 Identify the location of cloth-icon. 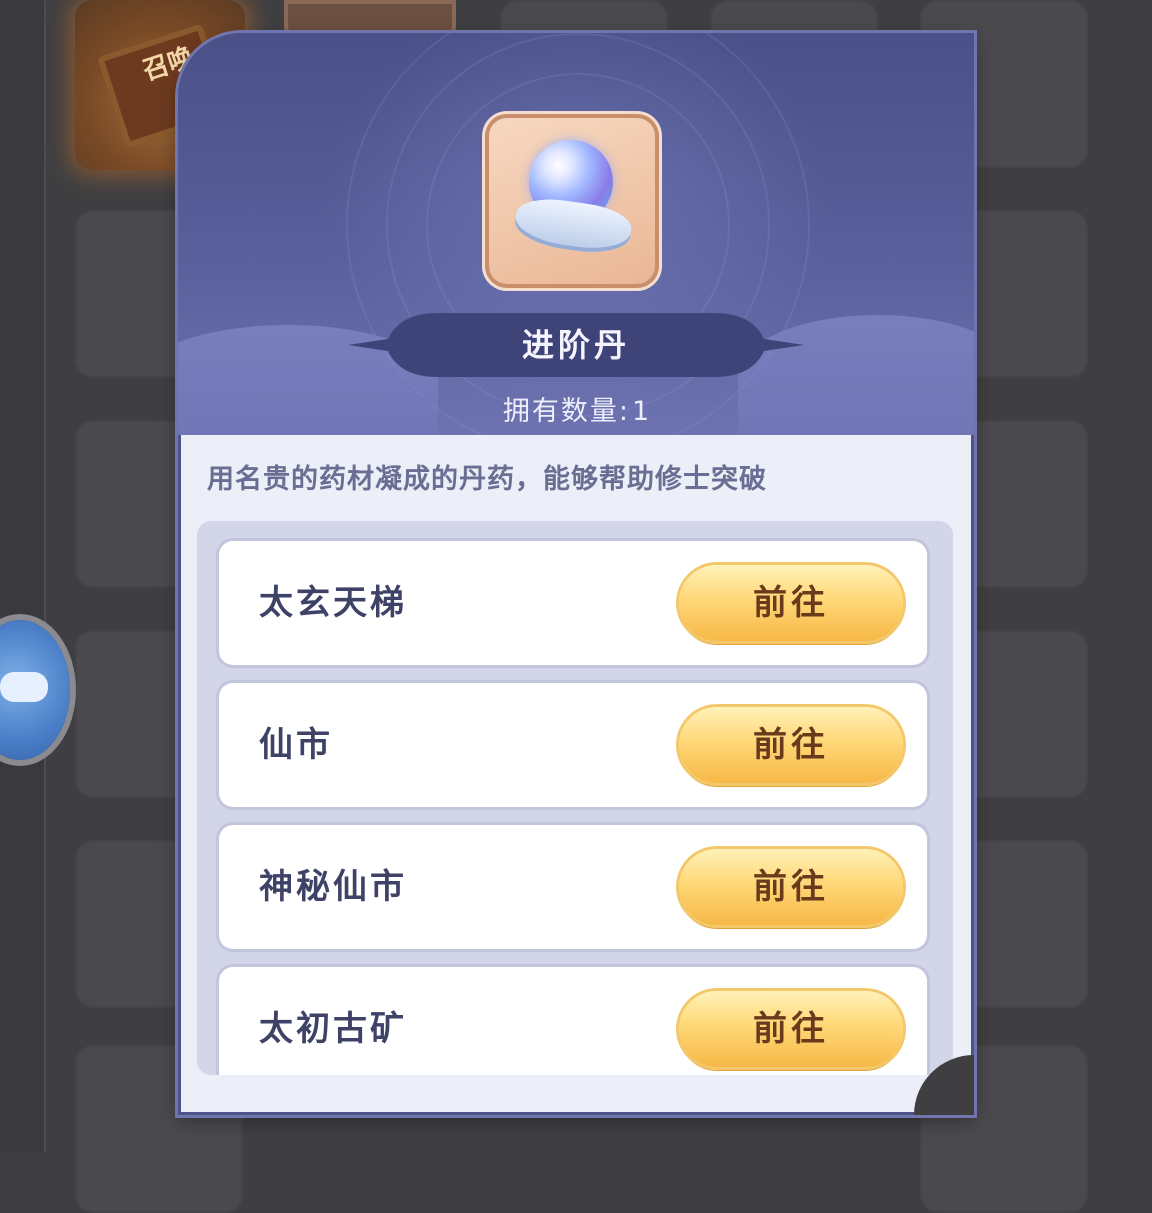
(573, 226).